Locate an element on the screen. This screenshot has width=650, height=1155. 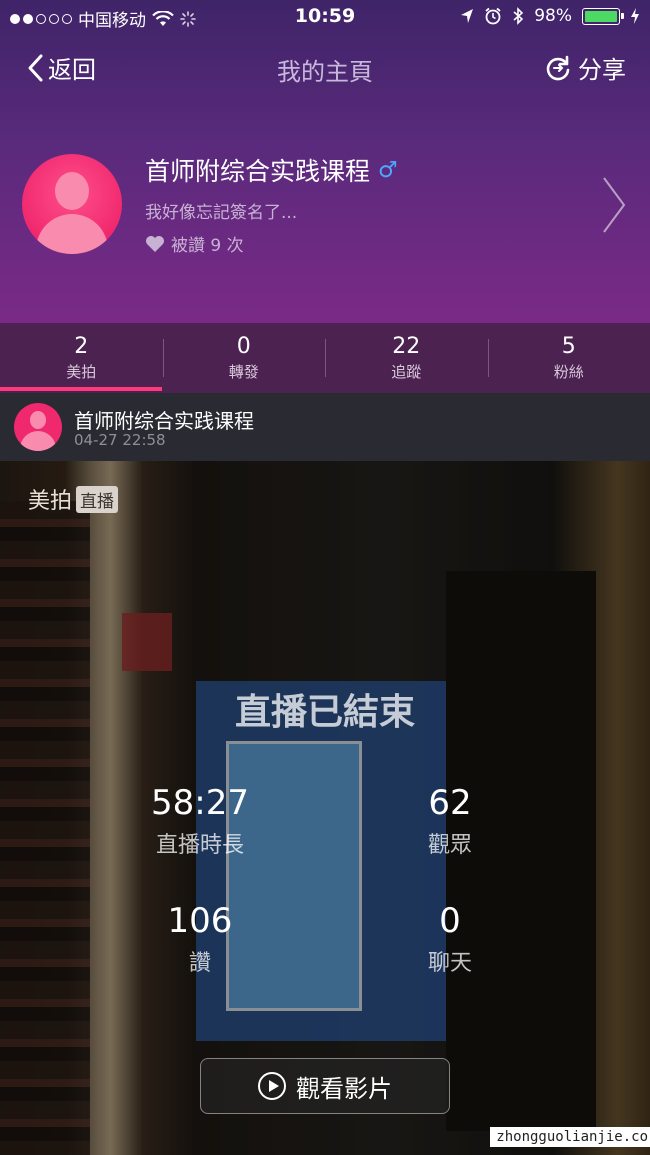
gender-male-icon: ♂ is located at coordinates (388, 170).